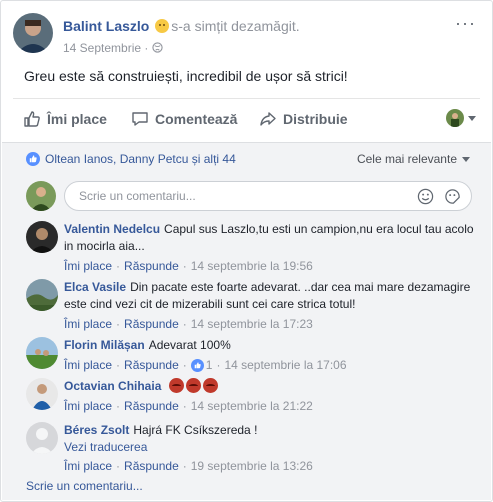  What do you see at coordinates (252, 466) in the screenshot?
I see `comment-timestamp: 19 septembrie la 13:26` at bounding box center [252, 466].